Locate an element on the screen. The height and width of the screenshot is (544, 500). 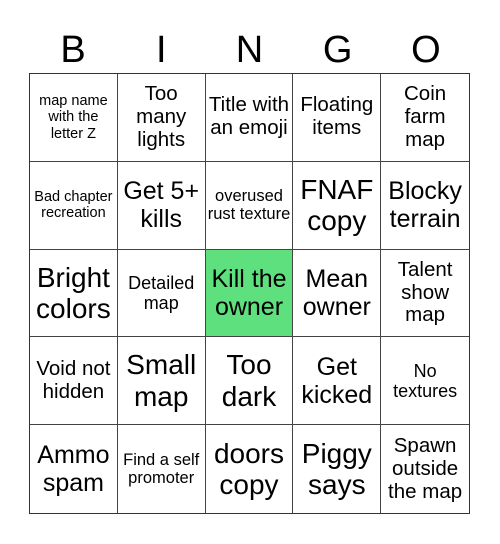
cell-text: Find a self promoter is located at coordinates (161, 469).